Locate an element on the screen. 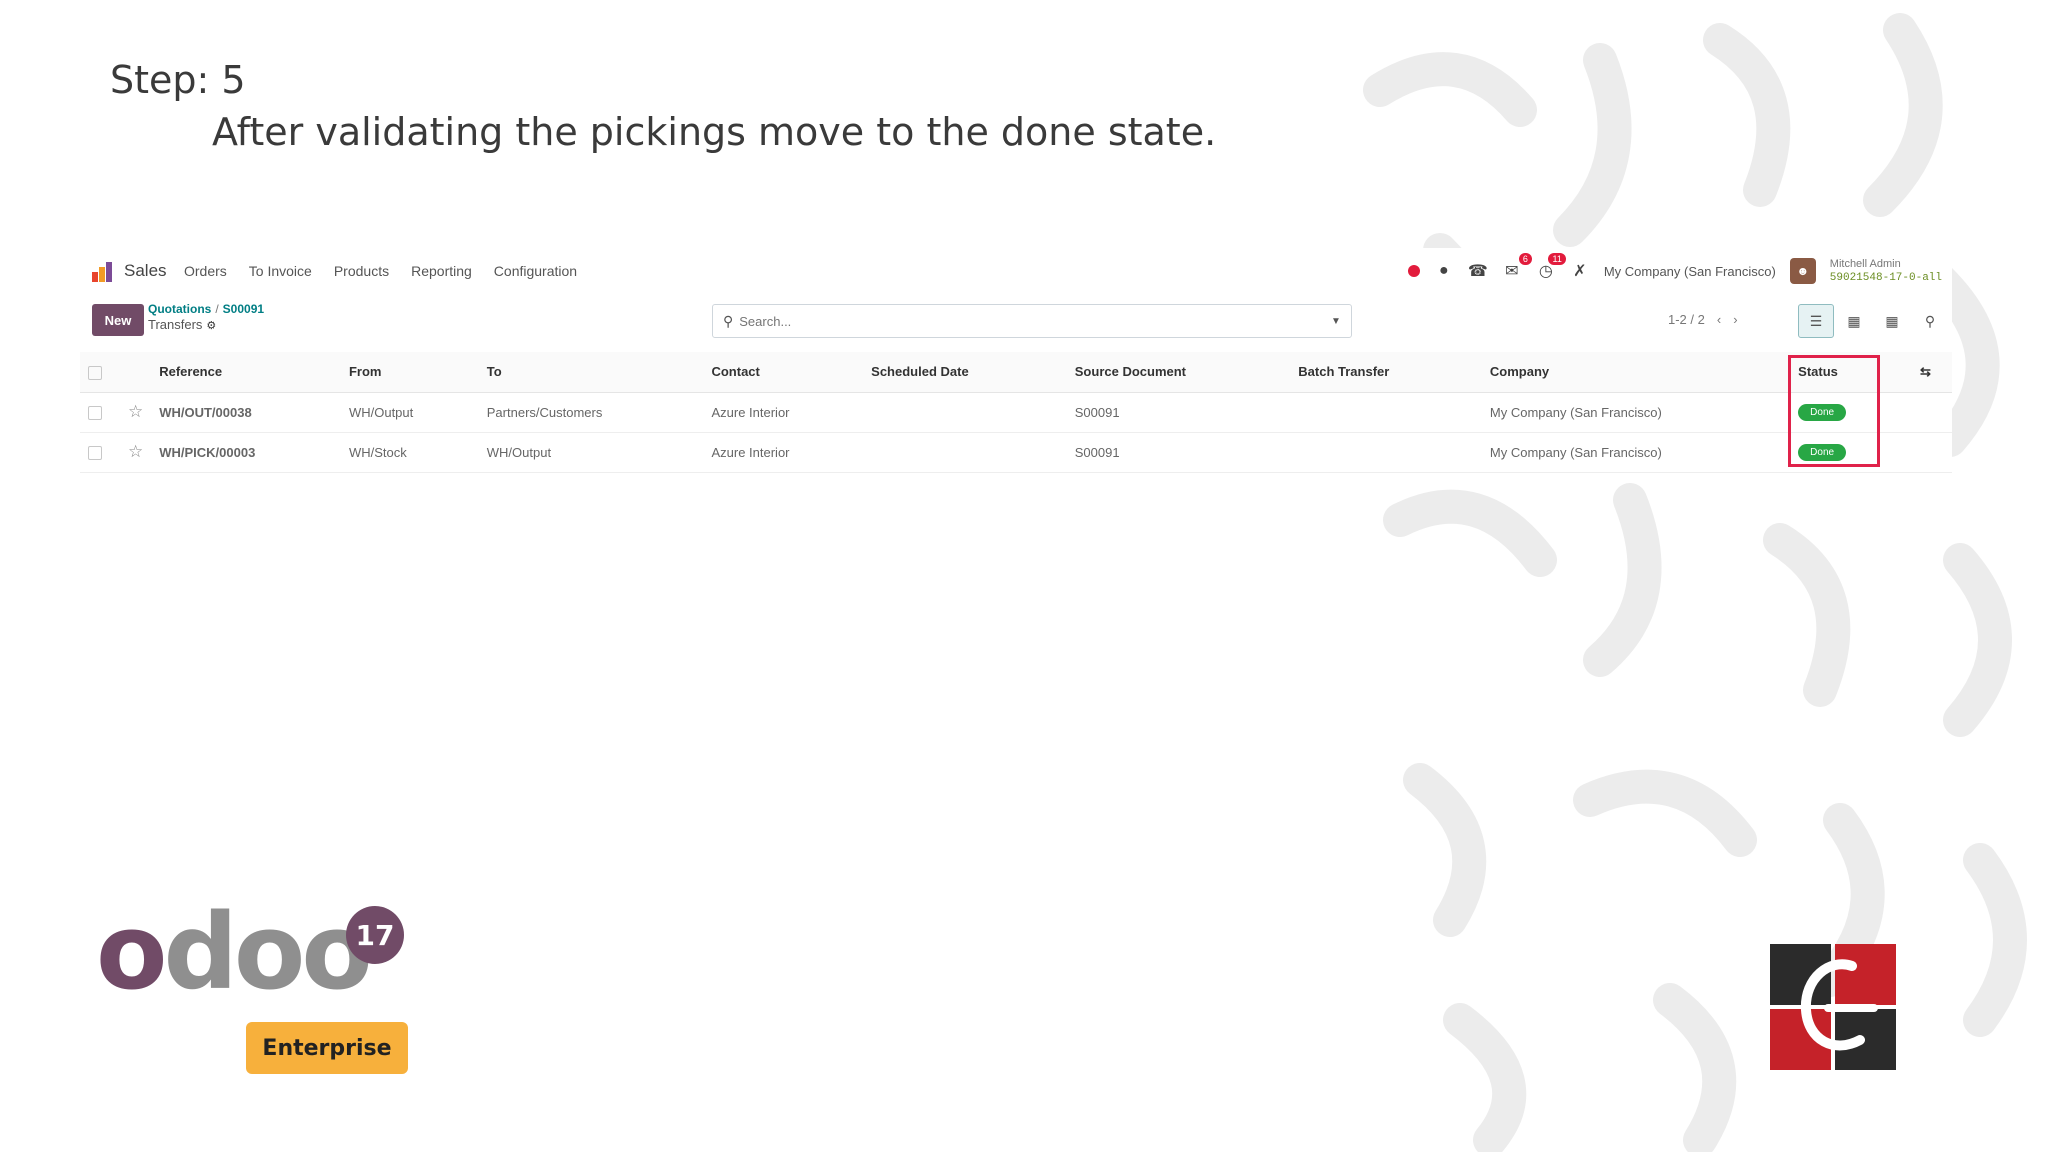  page-title: Transfers is located at coordinates (175, 324).